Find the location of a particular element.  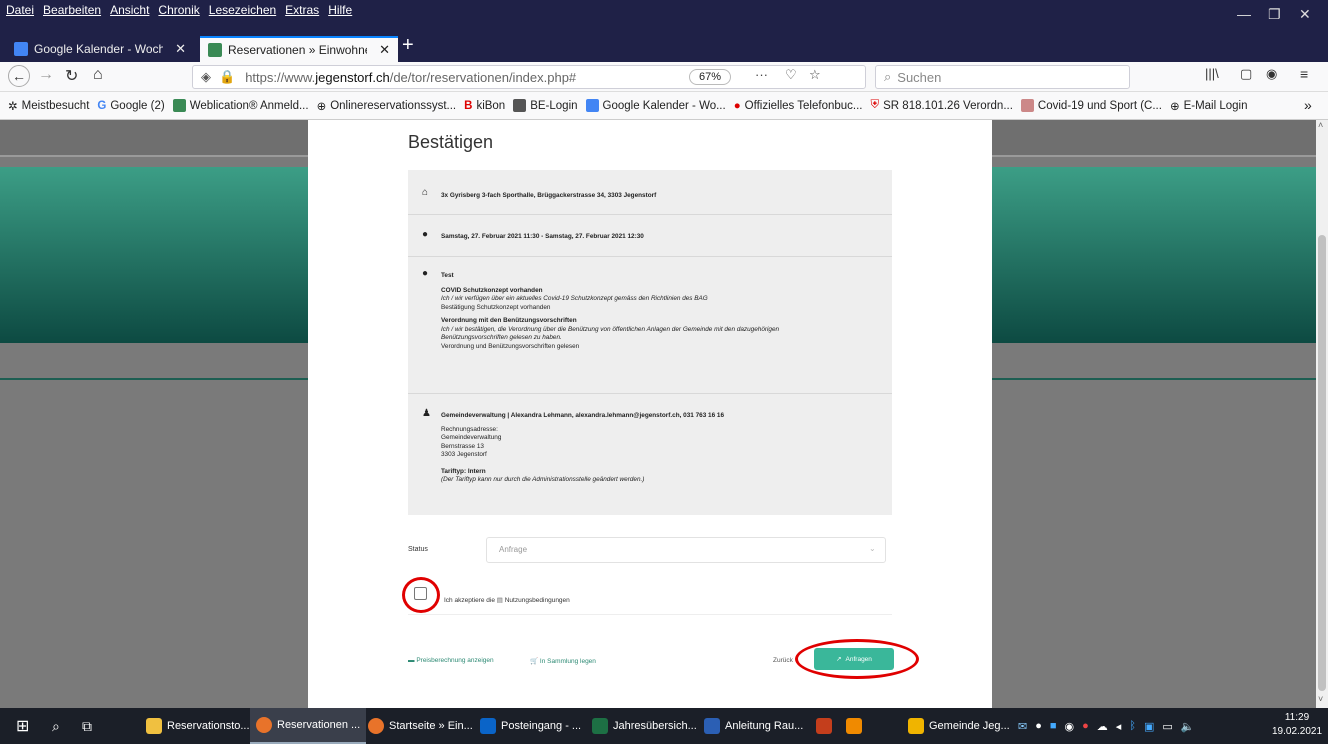

money-icon: ▬ is located at coordinates (411, 660).